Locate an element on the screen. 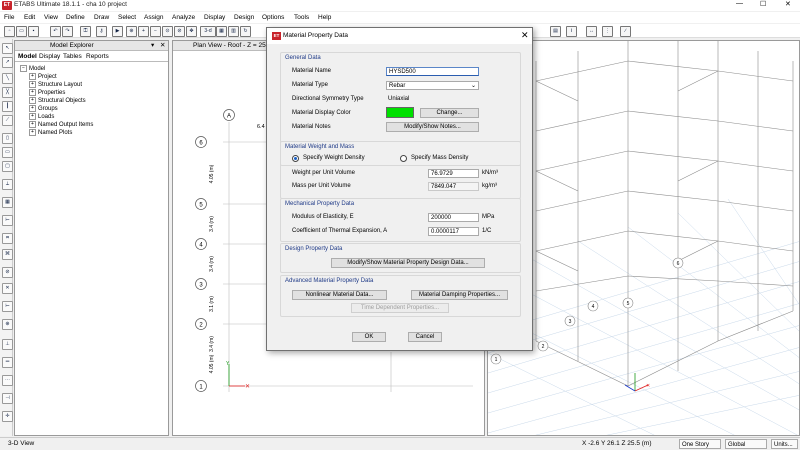 The image size is (800, 450). zoom-previous-icon: ⊘ is located at coordinates (179, 31).